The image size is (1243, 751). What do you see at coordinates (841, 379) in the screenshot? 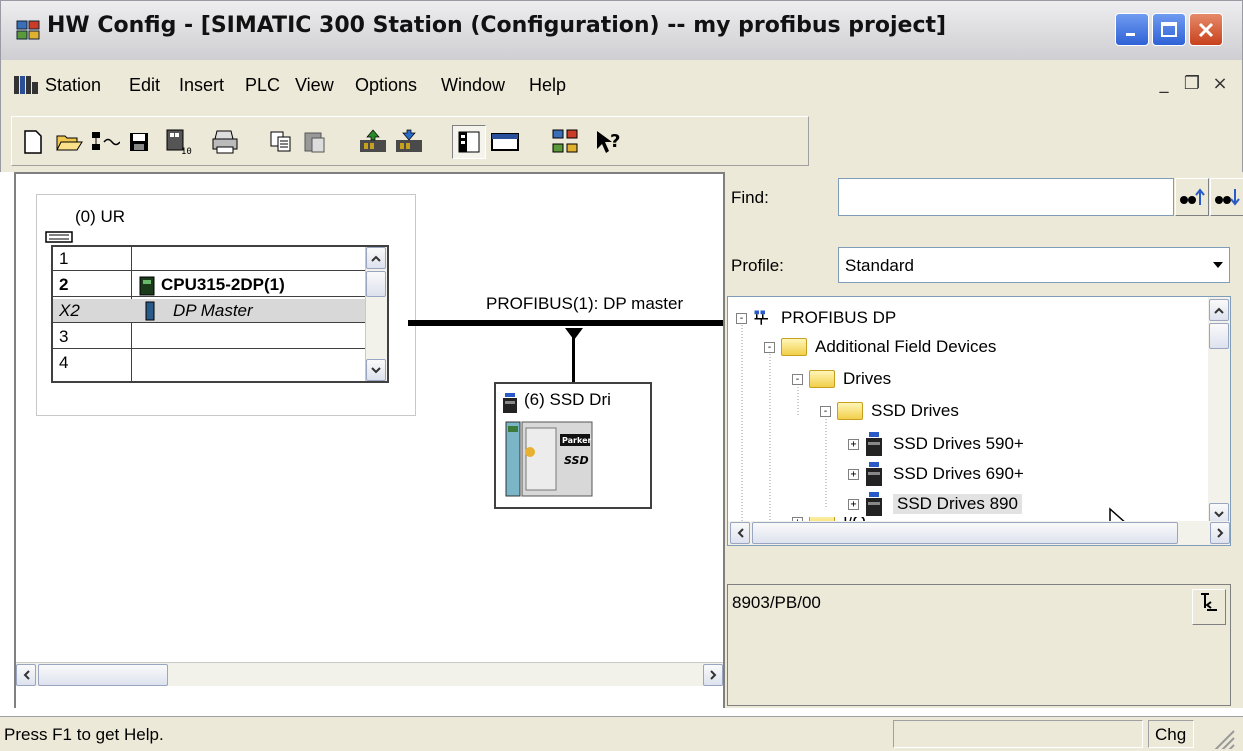
I see `tree-item-drives: - Drives` at bounding box center [841, 379].